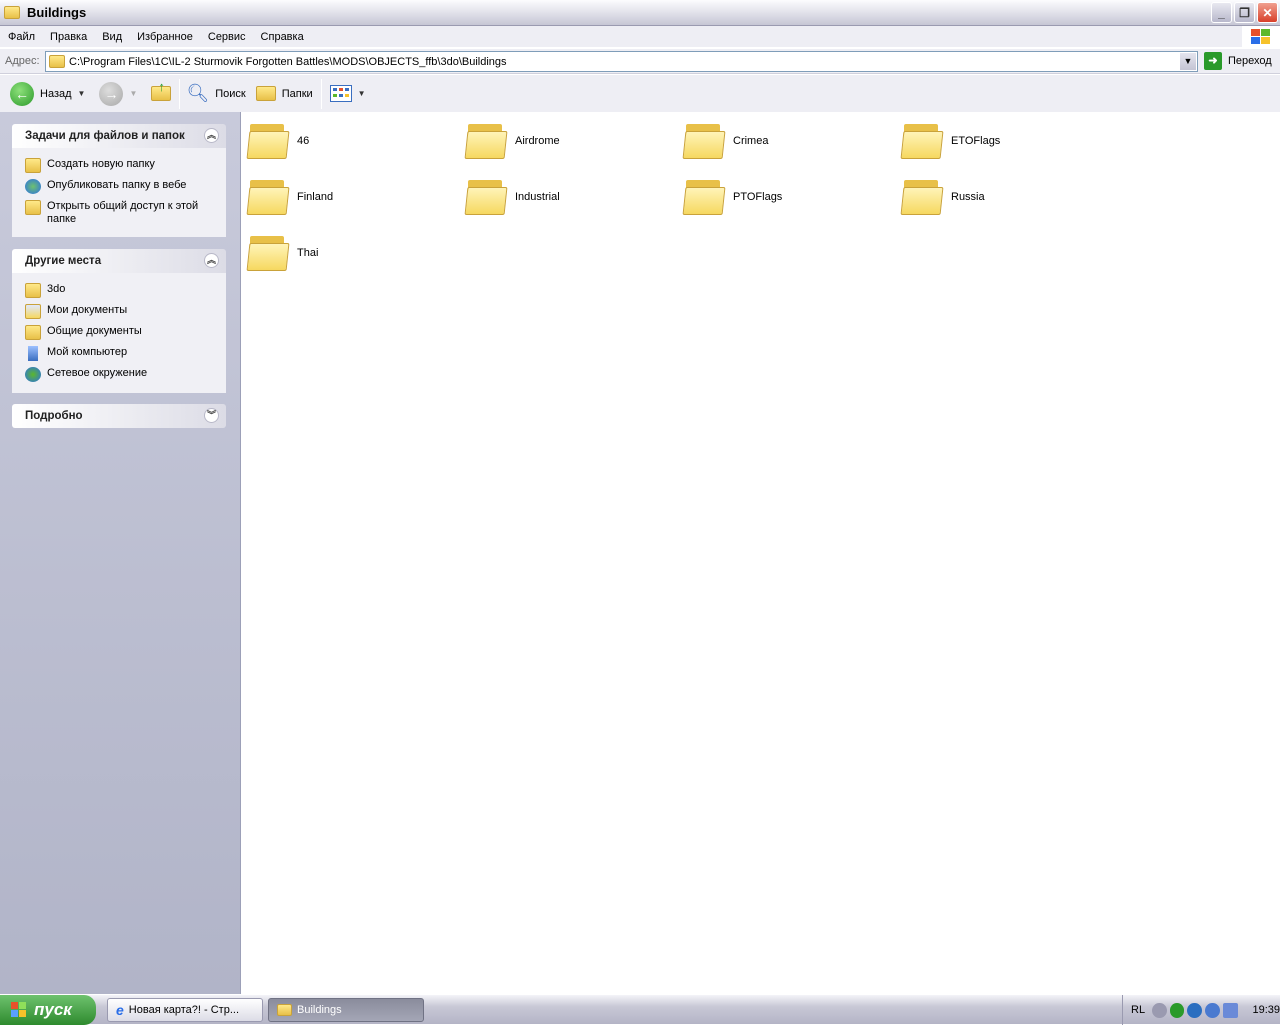 This screenshot has width=1280, height=1025. Describe the element at coordinates (1213, 61) in the screenshot. I see `go-arrow-icon: ➜` at that location.